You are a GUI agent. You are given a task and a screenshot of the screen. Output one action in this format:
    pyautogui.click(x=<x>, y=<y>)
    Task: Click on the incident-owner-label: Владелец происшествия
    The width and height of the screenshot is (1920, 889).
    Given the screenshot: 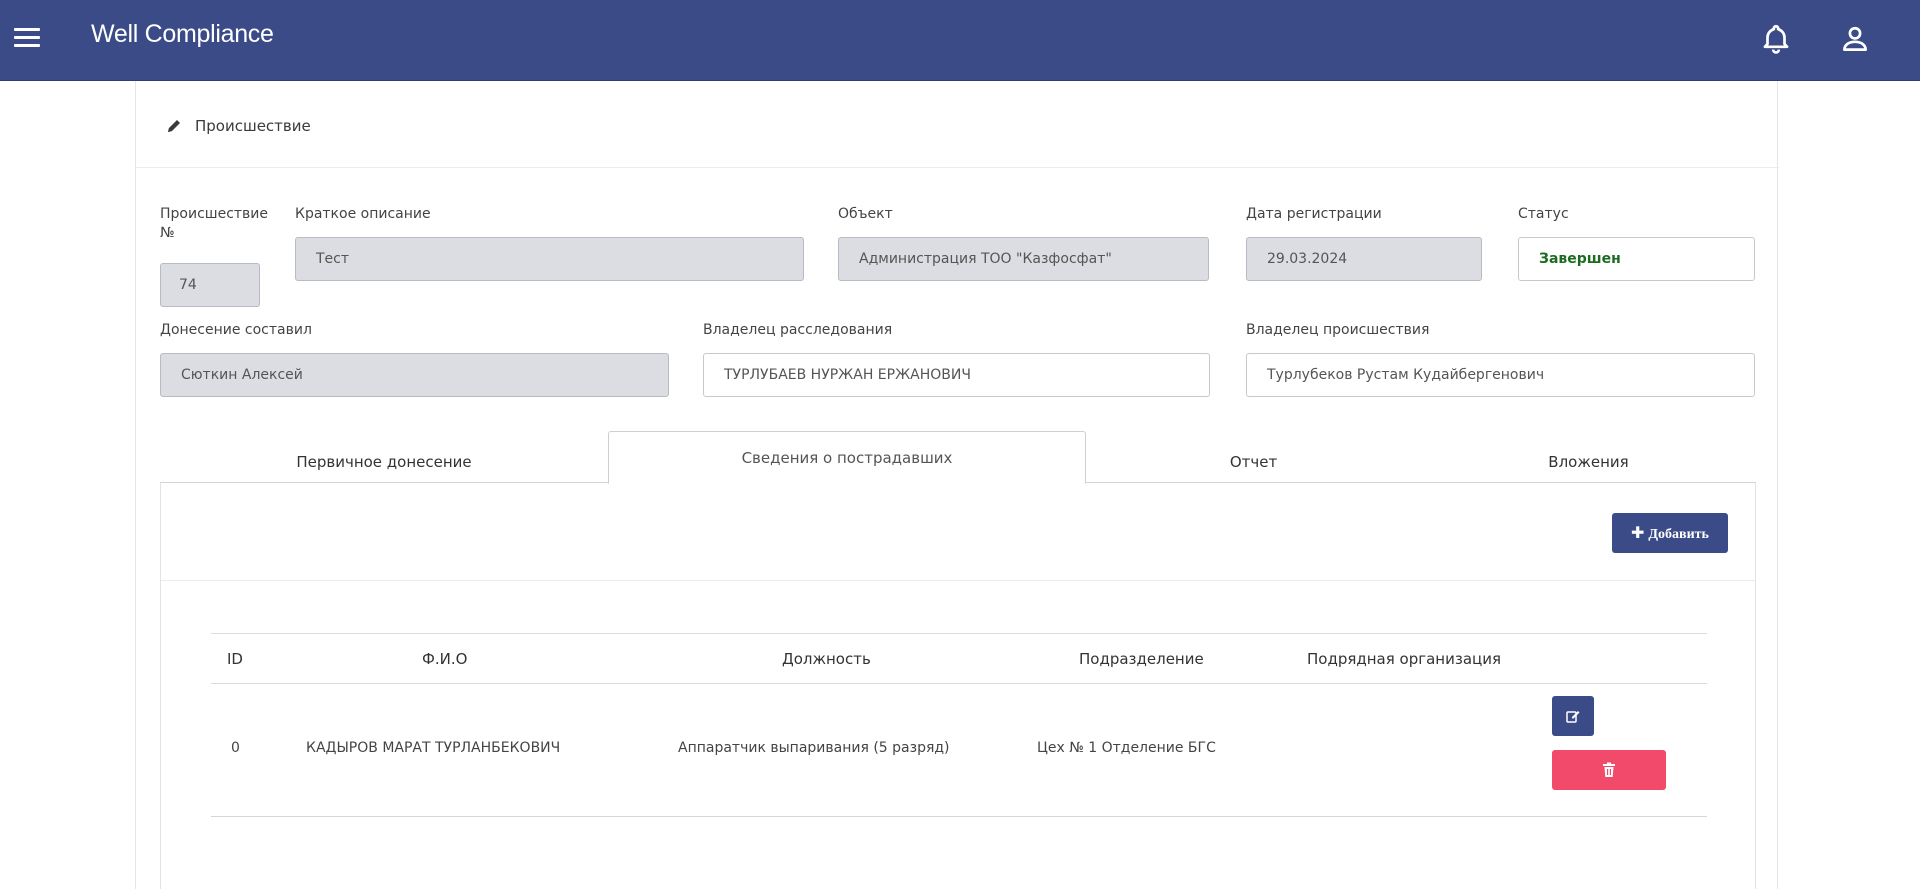 What is the action you would take?
    pyautogui.click(x=1338, y=330)
    